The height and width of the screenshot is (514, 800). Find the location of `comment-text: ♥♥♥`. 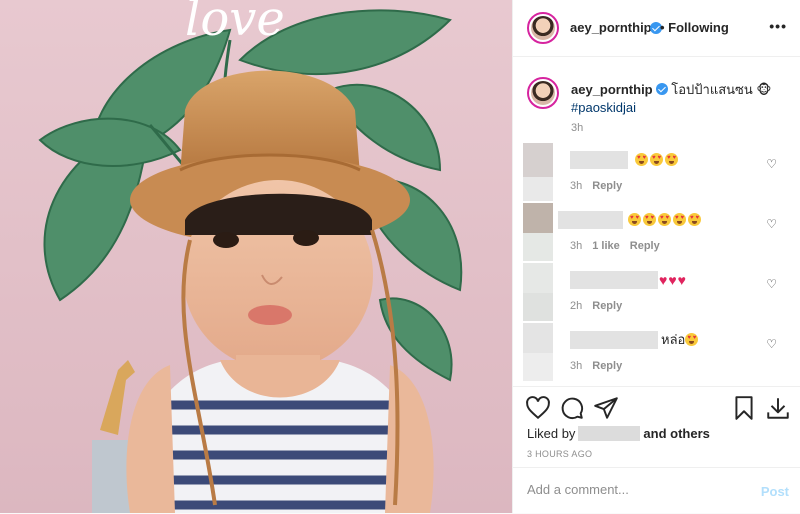

comment-text: ♥♥♥ is located at coordinates (673, 280).